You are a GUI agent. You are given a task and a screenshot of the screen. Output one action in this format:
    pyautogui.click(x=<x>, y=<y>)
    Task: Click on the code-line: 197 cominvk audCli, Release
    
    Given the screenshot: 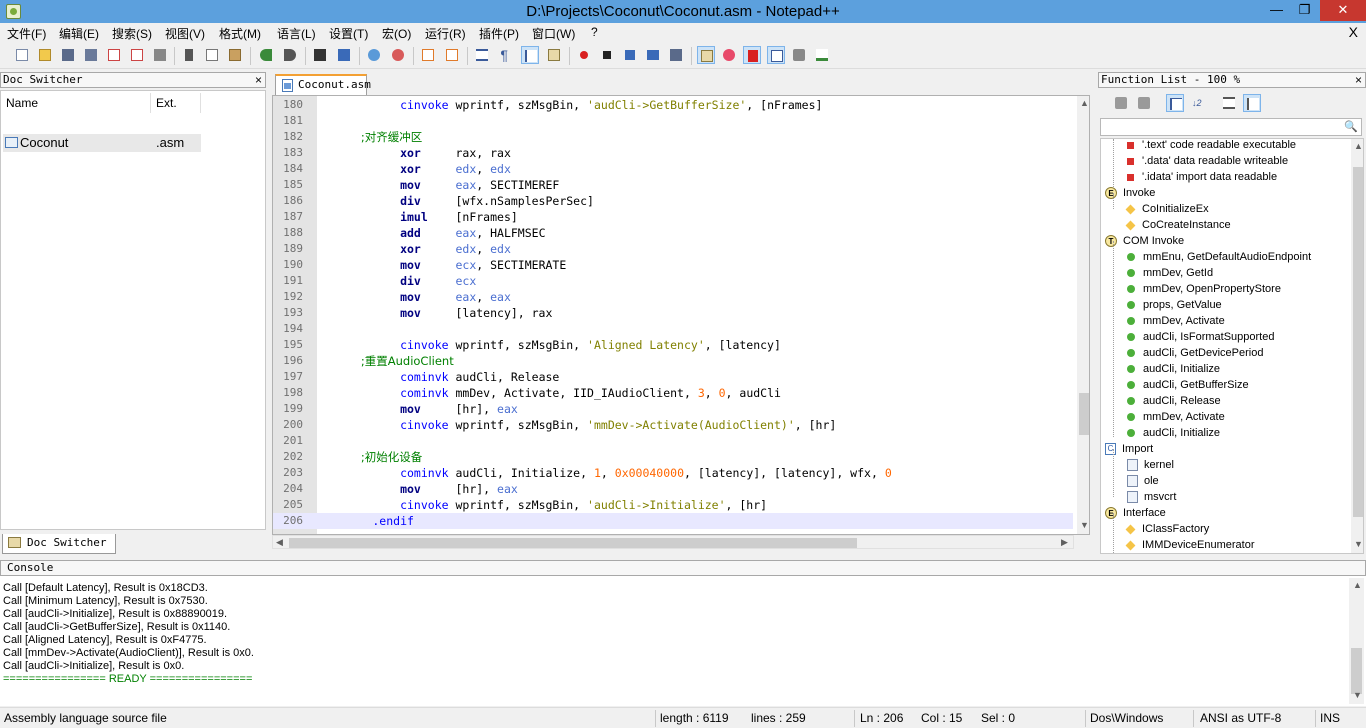 What is the action you would take?
    pyautogui.click(x=673, y=377)
    